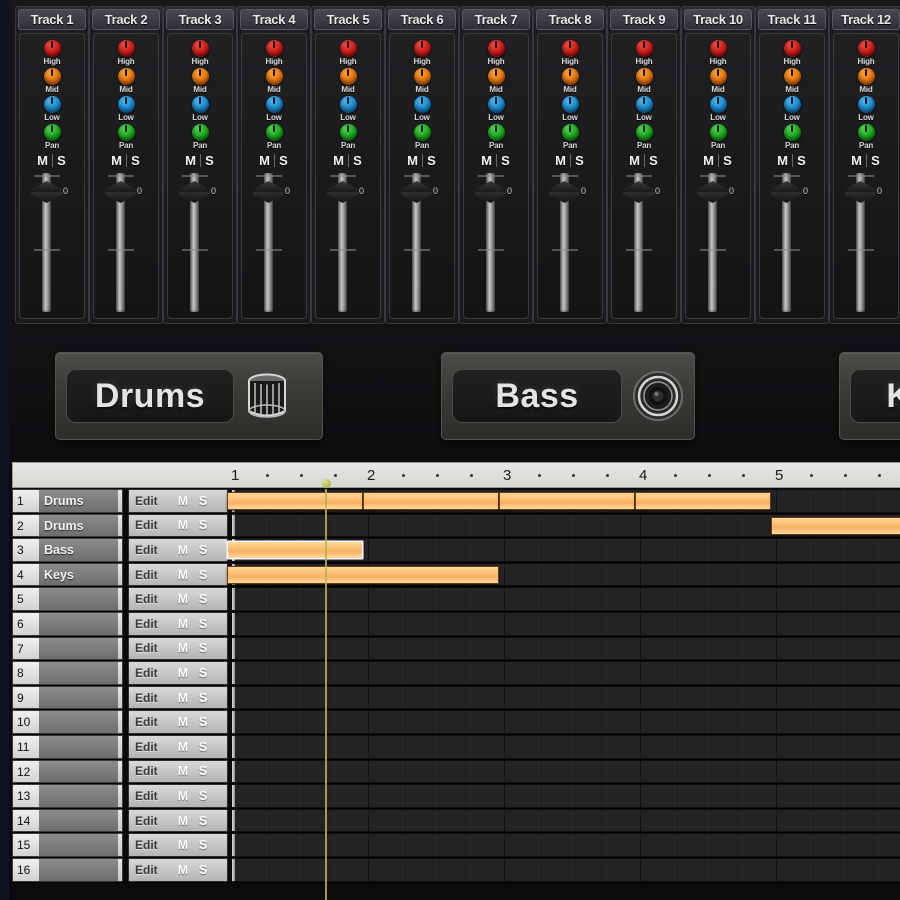 The width and height of the screenshot is (900, 900). I want to click on mixer-strip-label: Track 11, so click(792, 19).